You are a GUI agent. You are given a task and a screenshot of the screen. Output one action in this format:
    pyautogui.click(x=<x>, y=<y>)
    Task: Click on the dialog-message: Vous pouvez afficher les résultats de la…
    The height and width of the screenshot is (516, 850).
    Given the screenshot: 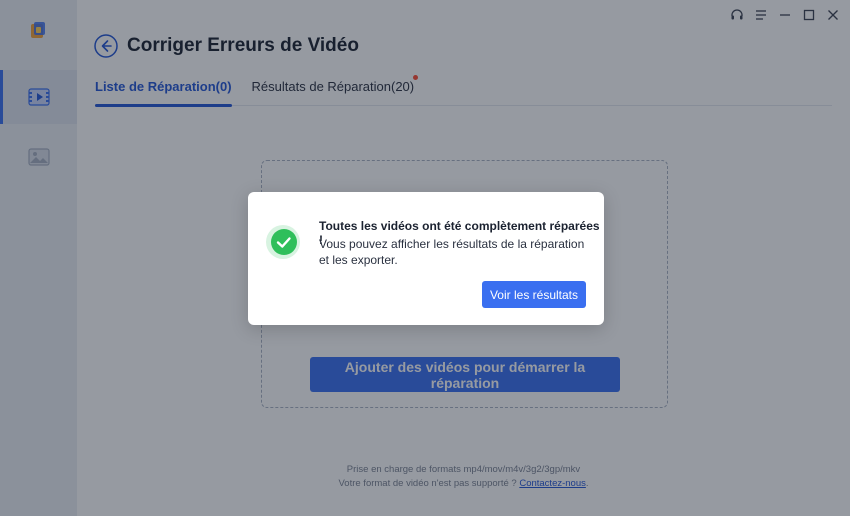 What is the action you would take?
    pyautogui.click(x=452, y=252)
    